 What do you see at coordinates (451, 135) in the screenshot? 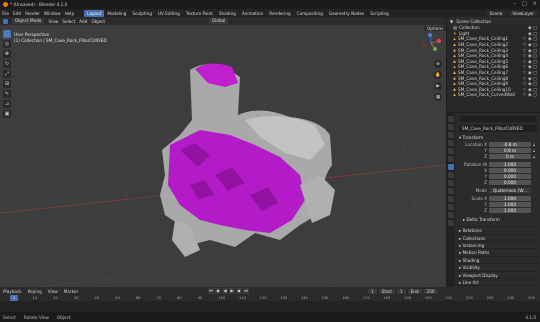
I see `output-tab-icon` at bounding box center [451, 135].